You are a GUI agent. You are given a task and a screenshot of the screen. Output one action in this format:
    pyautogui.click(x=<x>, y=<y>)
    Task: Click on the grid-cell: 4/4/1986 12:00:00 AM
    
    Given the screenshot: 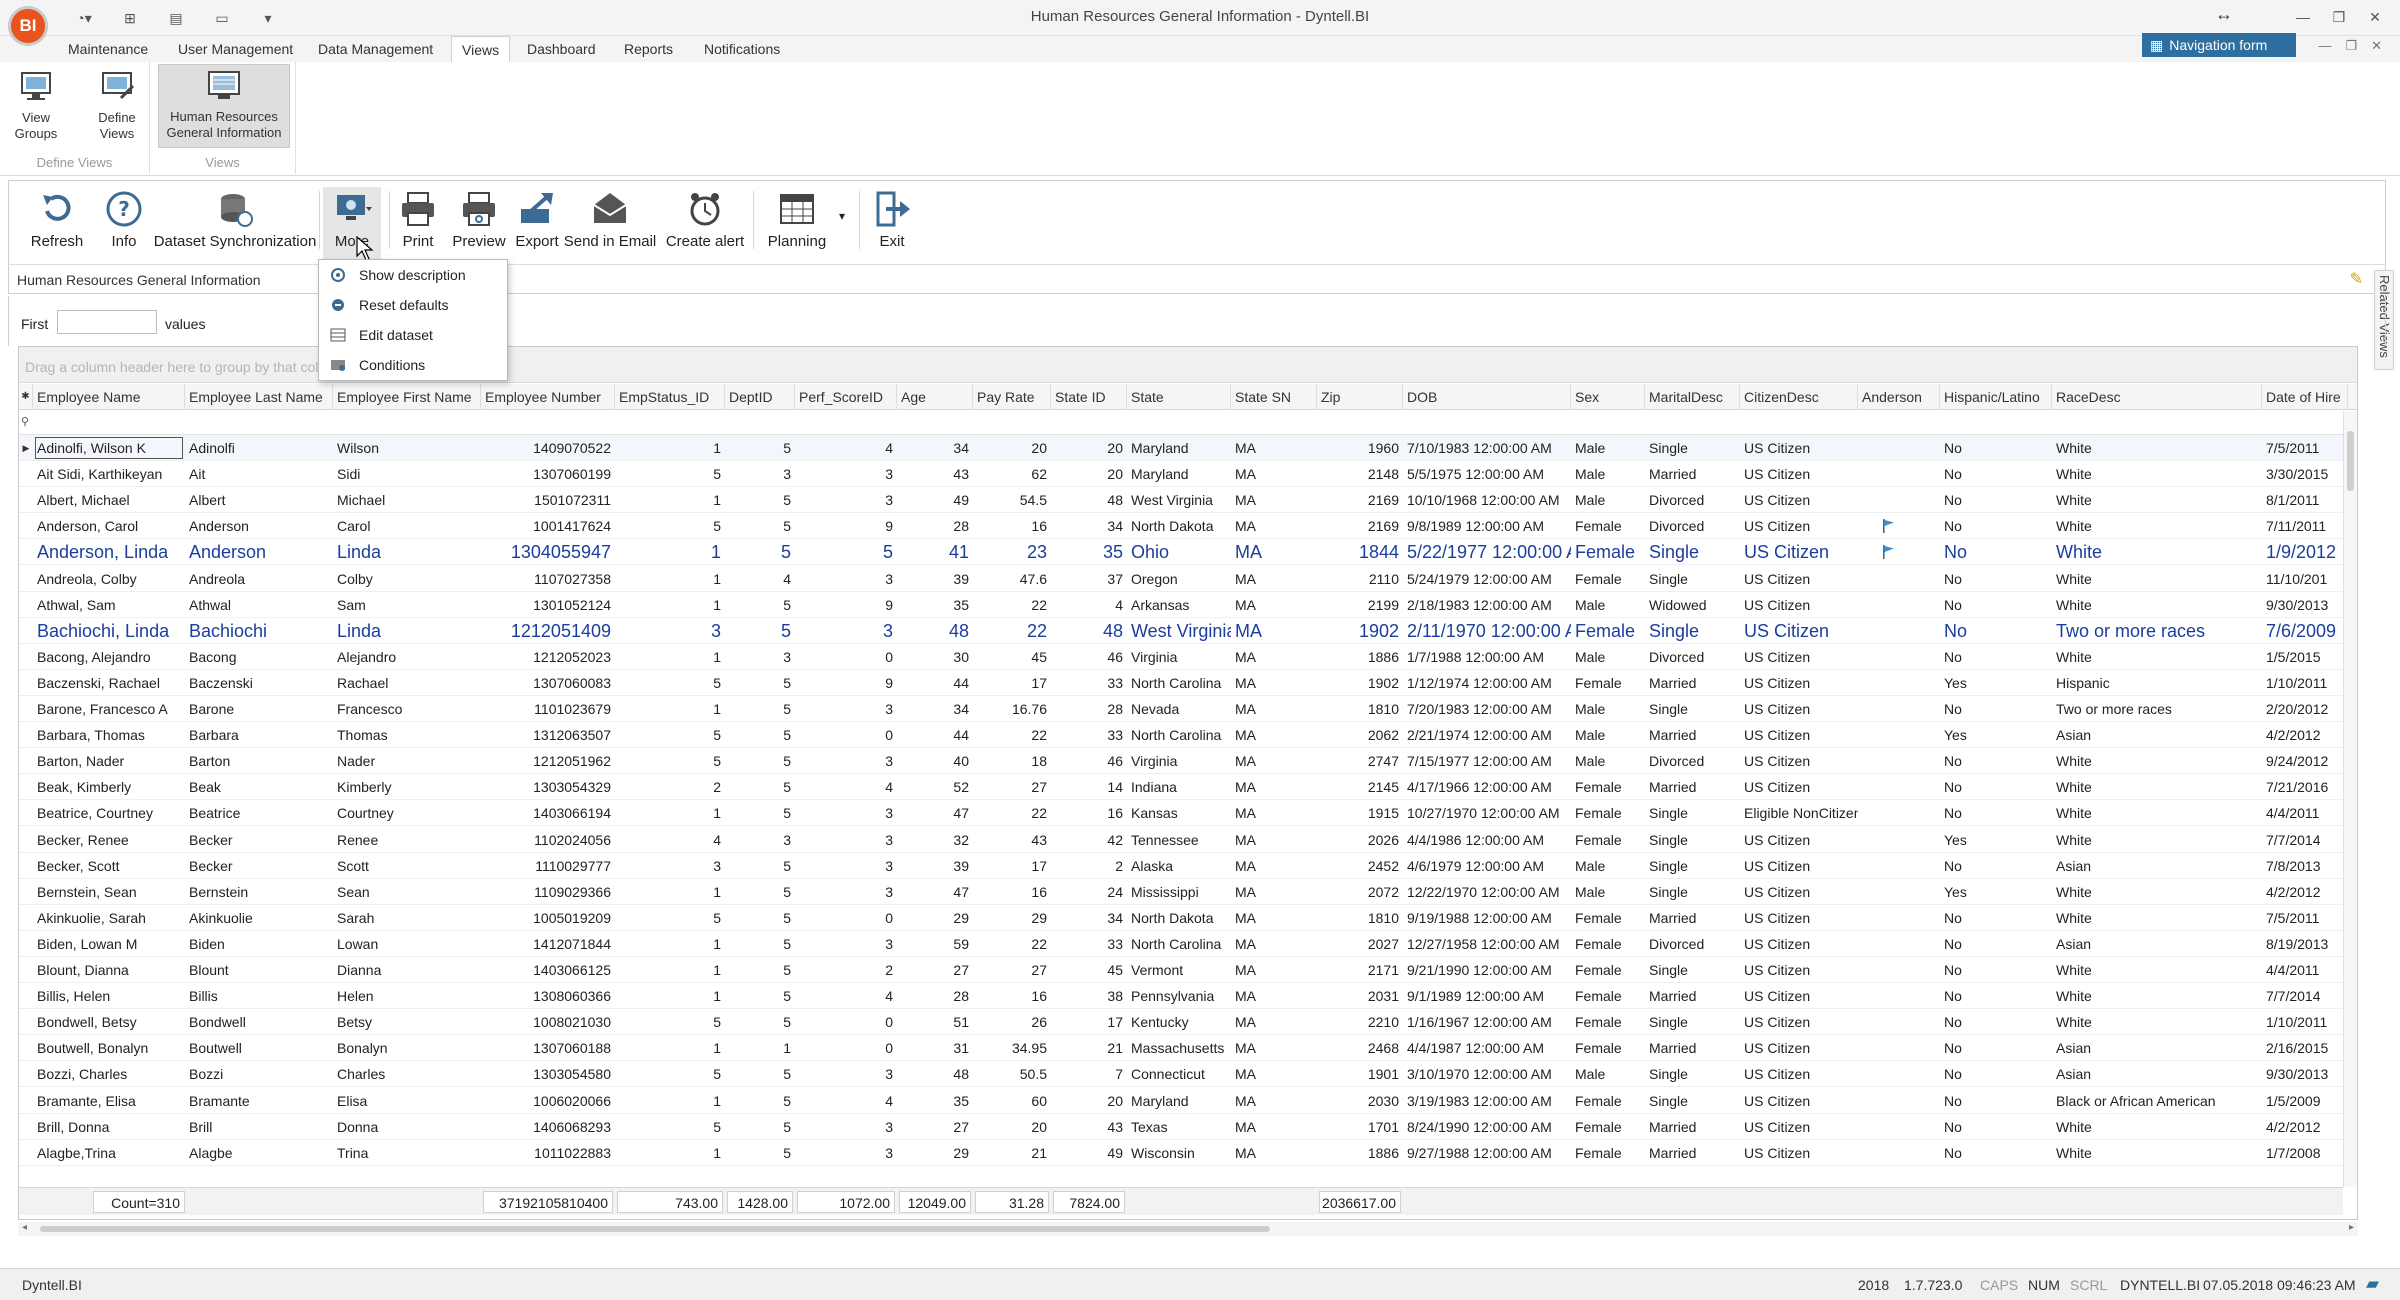 What is the action you would take?
    pyautogui.click(x=1487, y=840)
    